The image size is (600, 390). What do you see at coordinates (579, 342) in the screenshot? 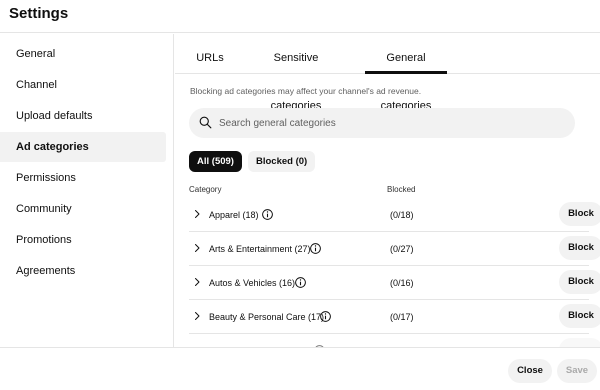
I see `block-button-partial` at bounding box center [579, 342].